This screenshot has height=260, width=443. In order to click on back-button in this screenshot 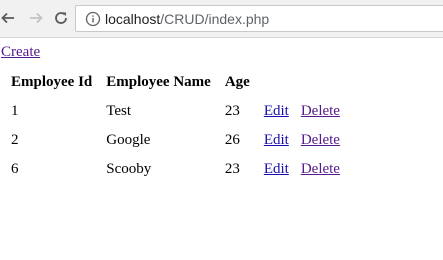, I will do `click(10, 18)`.